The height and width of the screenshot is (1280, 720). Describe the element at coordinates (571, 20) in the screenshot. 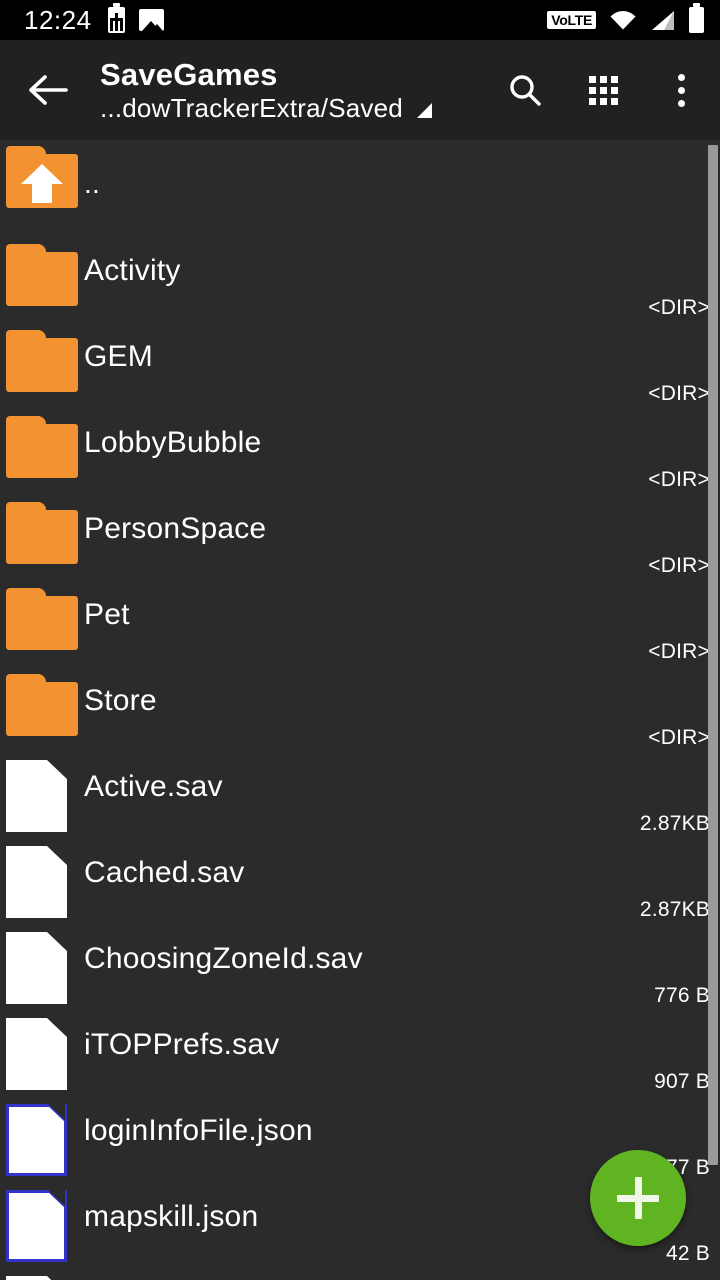

I see `volte-badge-icon: VoLTE` at that location.